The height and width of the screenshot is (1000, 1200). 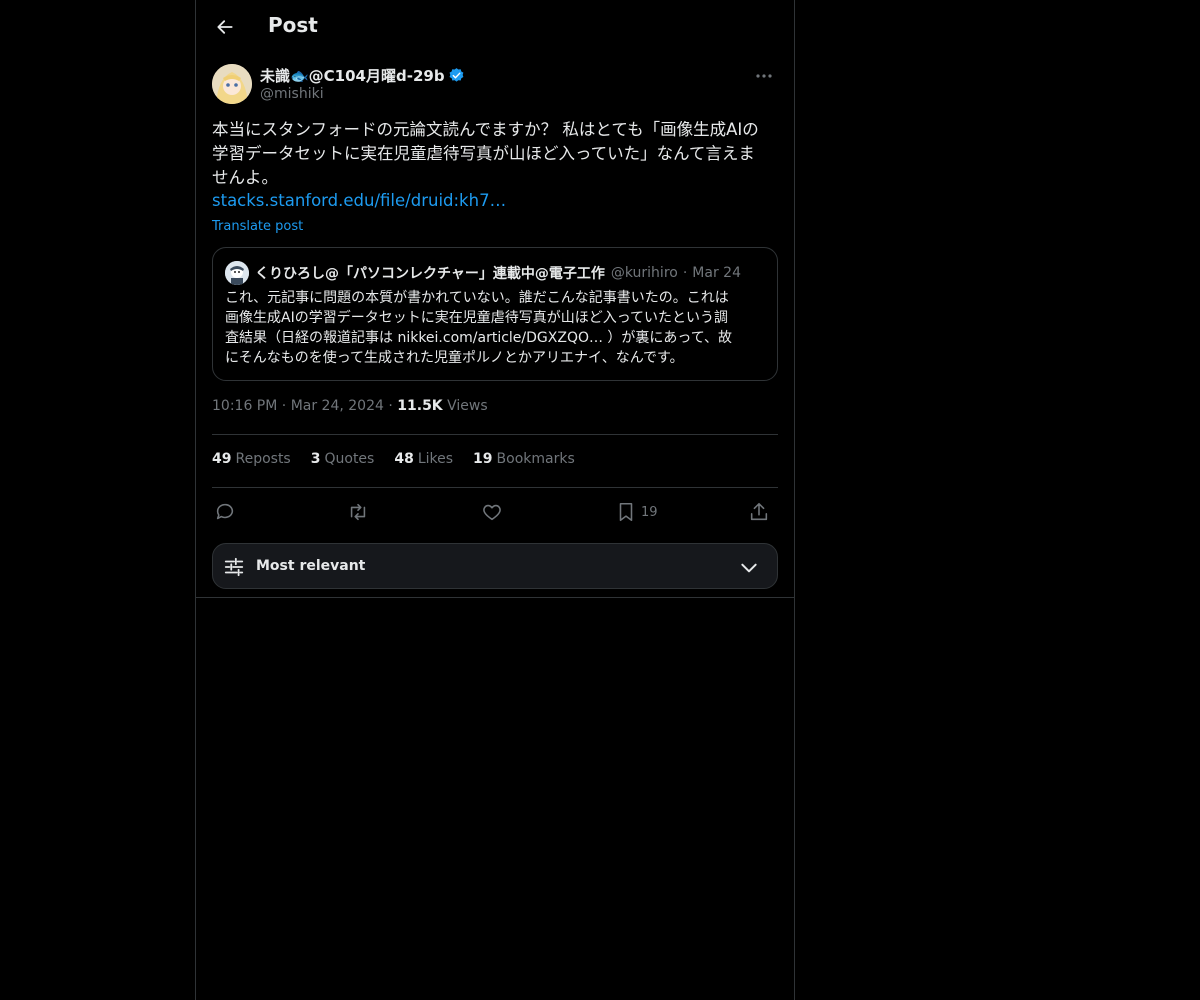 I want to click on page-header: Post, so click(x=495, y=27).